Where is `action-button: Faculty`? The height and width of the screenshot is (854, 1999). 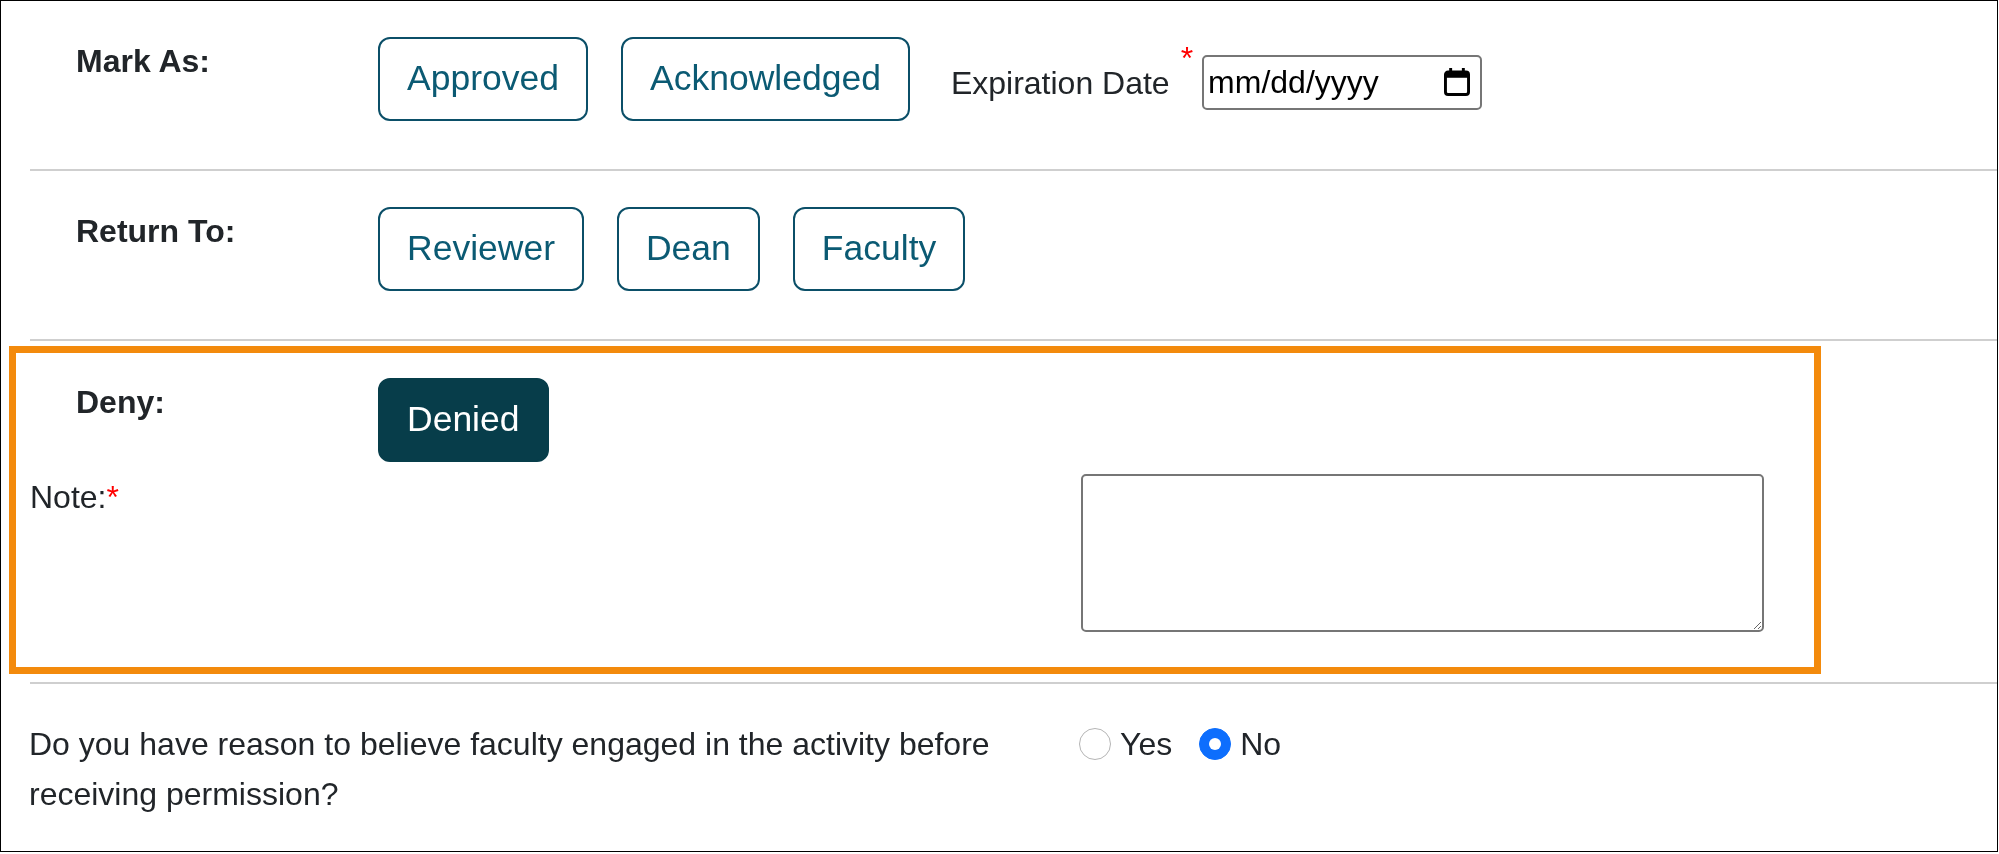 action-button: Faculty is located at coordinates (879, 249).